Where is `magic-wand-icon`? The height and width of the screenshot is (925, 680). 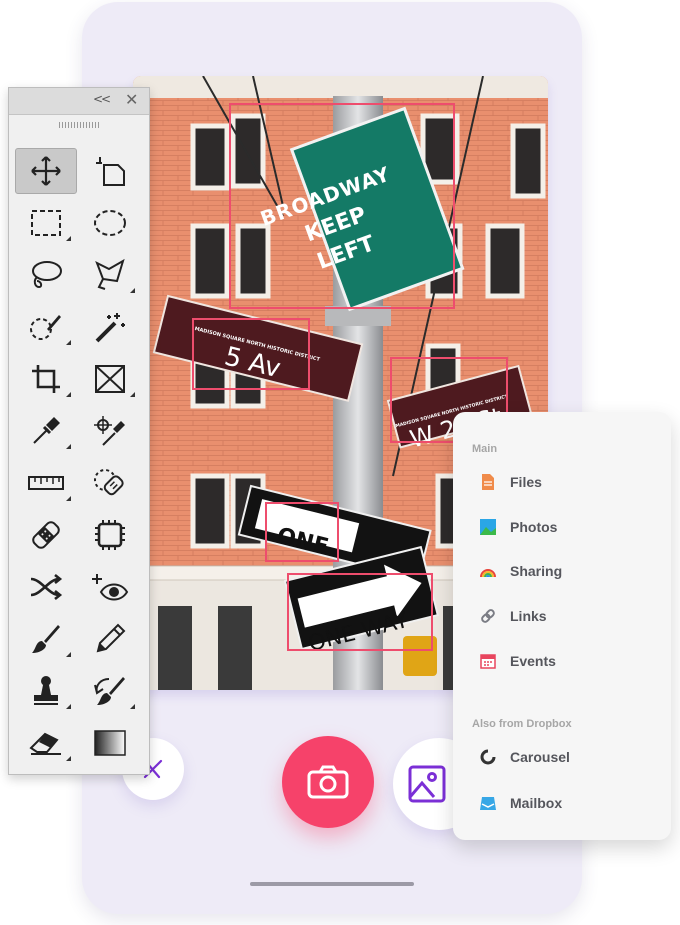
magic-wand-icon is located at coordinates (110, 328).